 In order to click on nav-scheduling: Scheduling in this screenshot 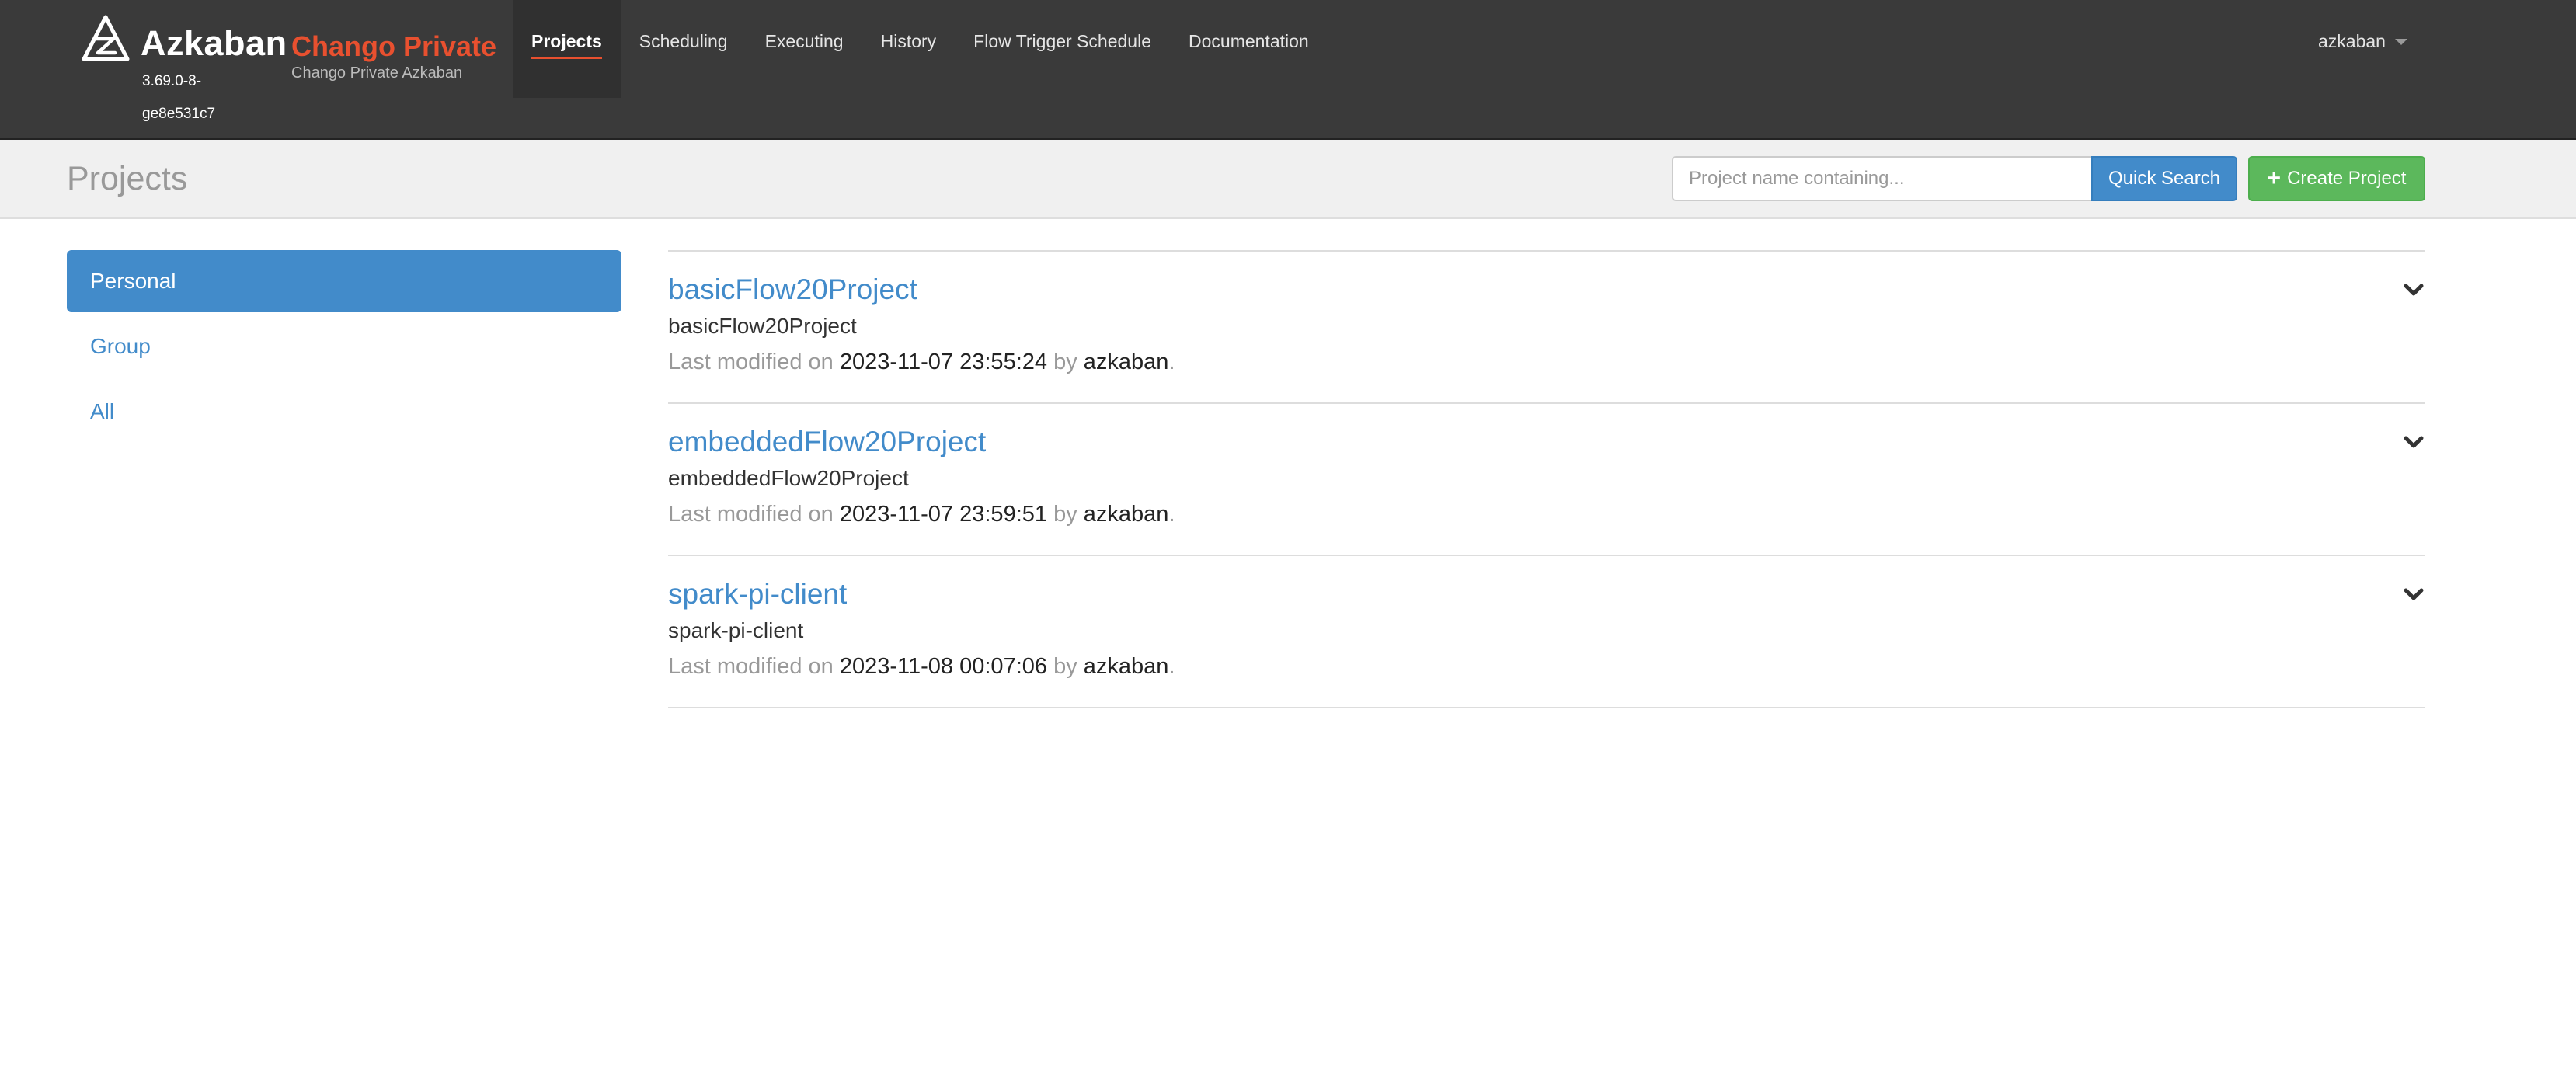, I will do `click(684, 41)`.